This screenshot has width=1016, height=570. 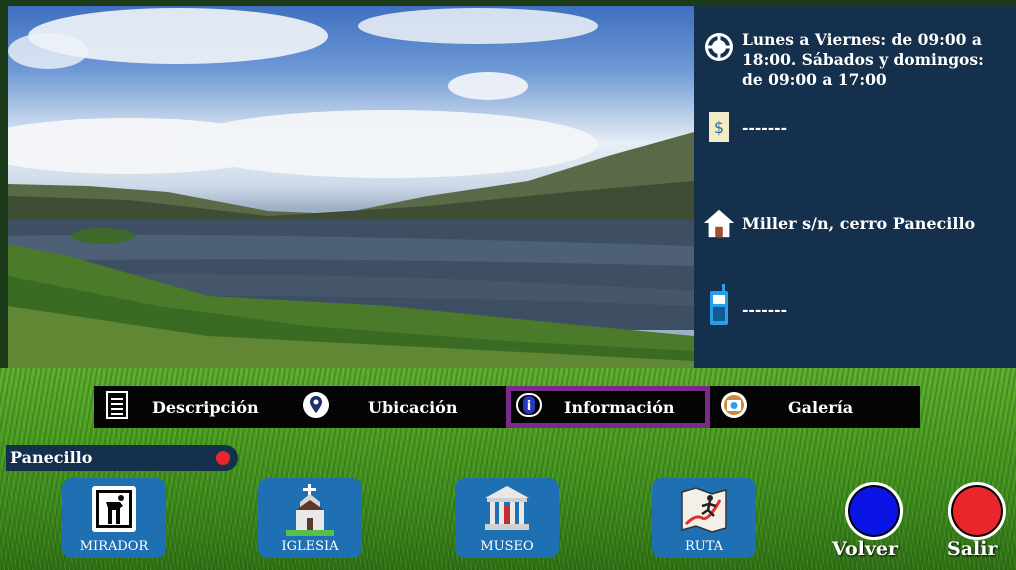 I want to click on document-icon, so click(x=117, y=407).